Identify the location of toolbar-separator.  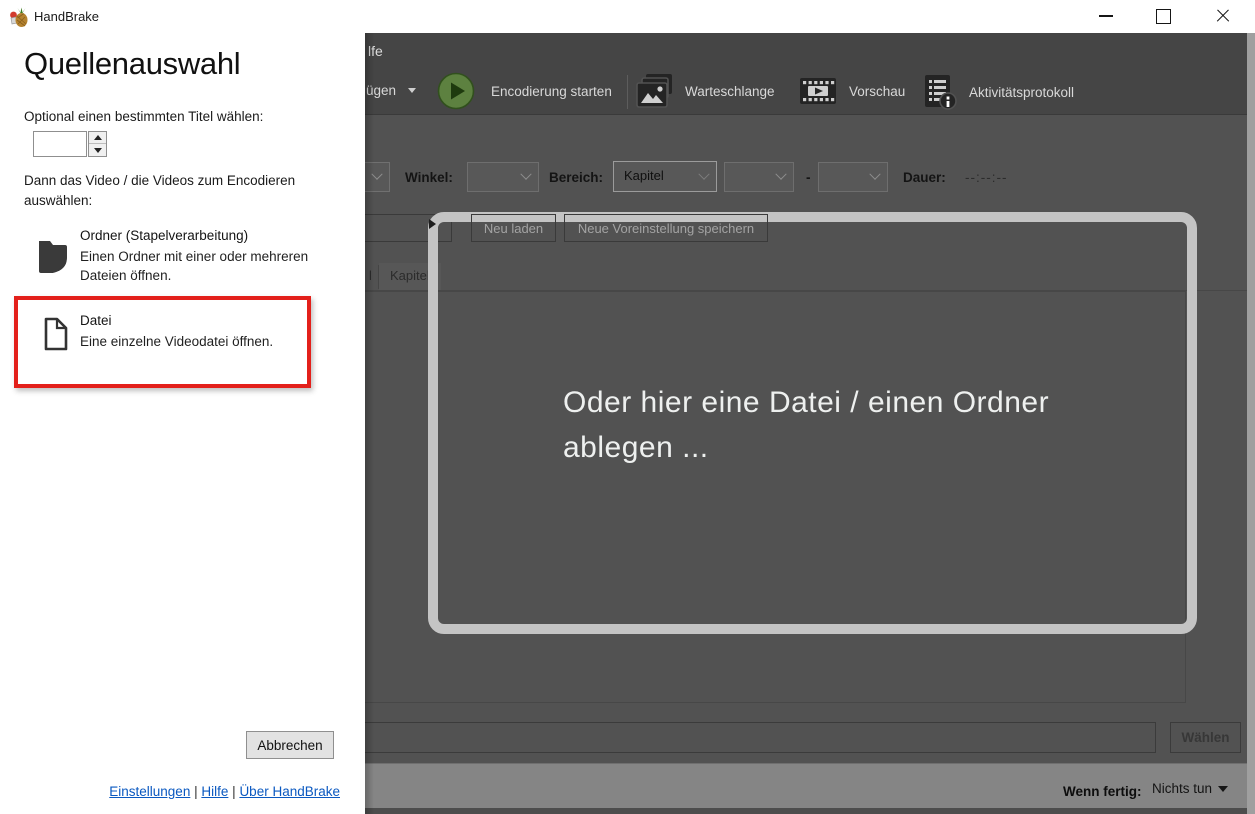
(627, 92).